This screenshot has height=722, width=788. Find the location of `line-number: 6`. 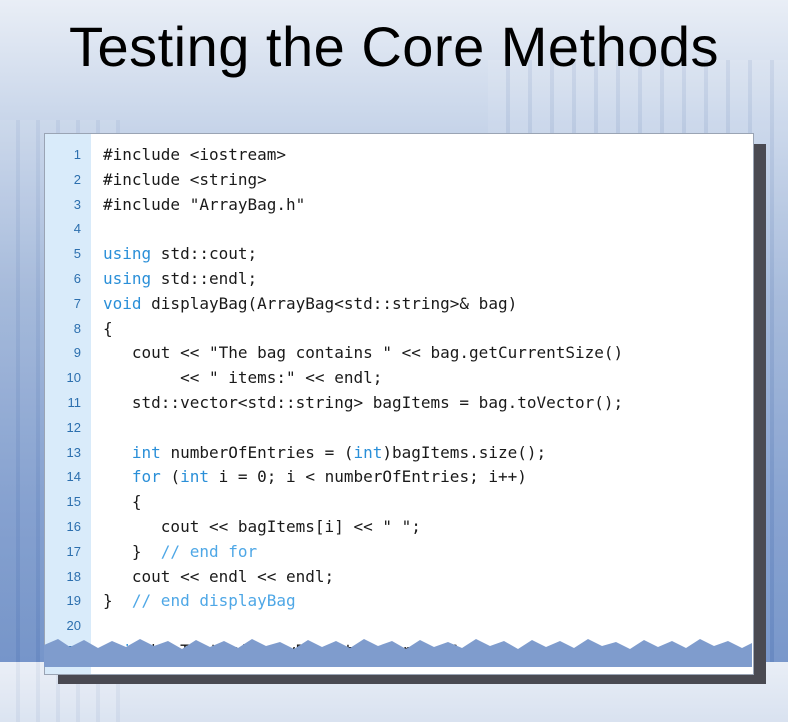

line-number: 6 is located at coordinates (77, 278).